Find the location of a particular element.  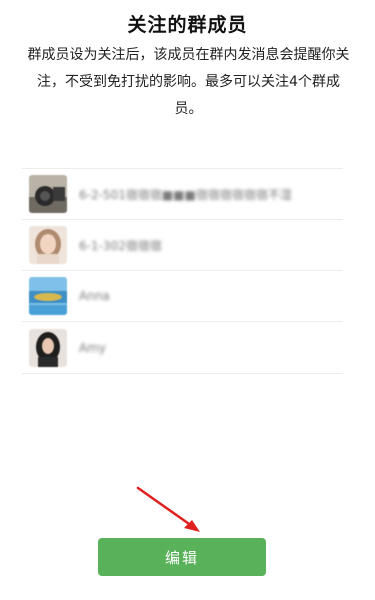

member-name: 6-1-302宿宿宿 is located at coordinates (120, 245).